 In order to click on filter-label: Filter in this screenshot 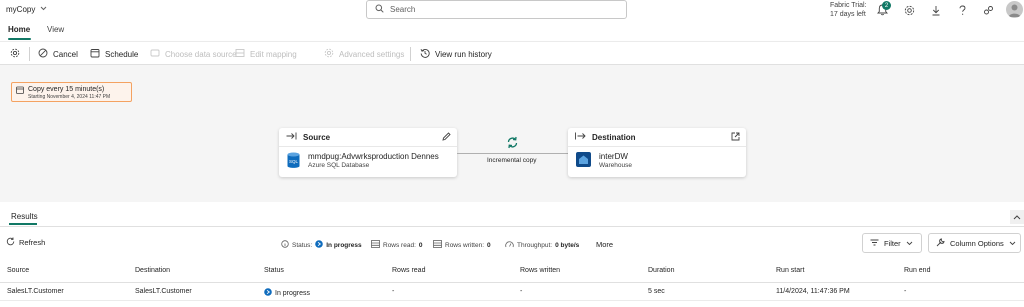, I will do `click(892, 243)`.